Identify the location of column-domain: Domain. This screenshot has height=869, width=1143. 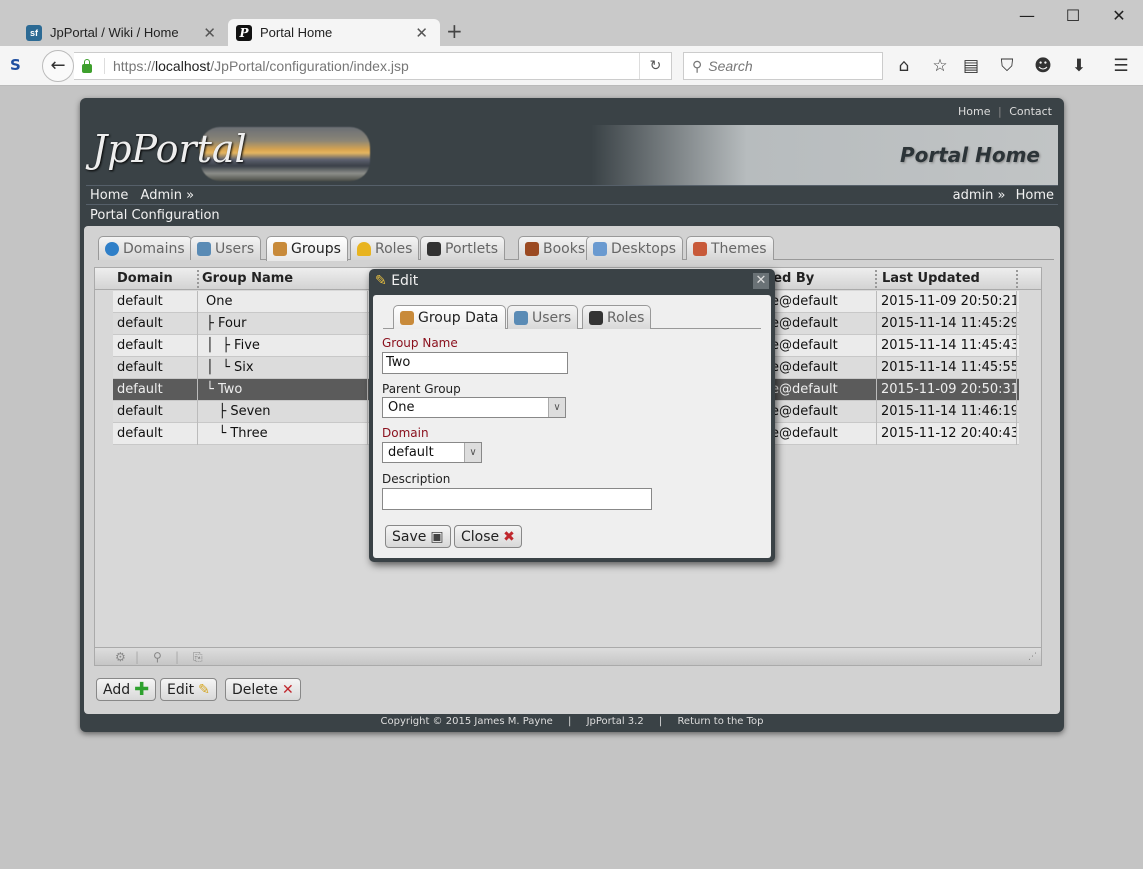
(158, 279).